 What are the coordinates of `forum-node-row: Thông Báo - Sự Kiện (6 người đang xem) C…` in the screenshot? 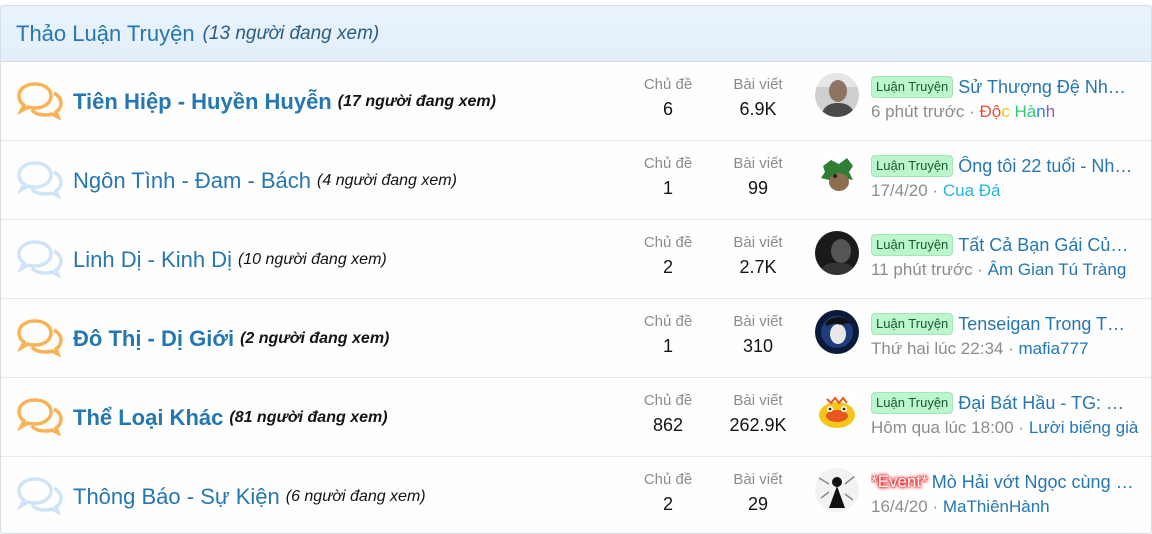 It's located at (576, 495).